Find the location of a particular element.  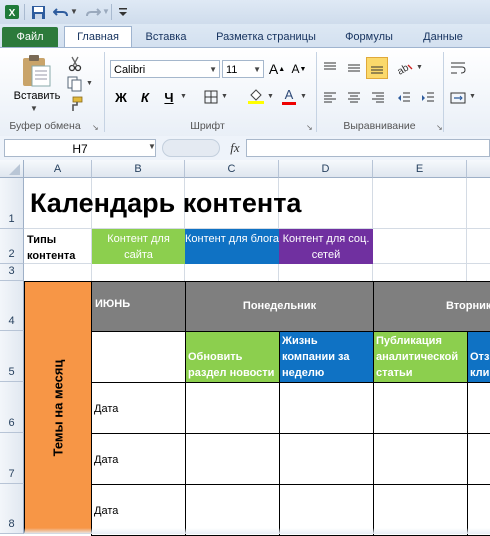

paste-button: Вставить is located at coordinates (37, 96).